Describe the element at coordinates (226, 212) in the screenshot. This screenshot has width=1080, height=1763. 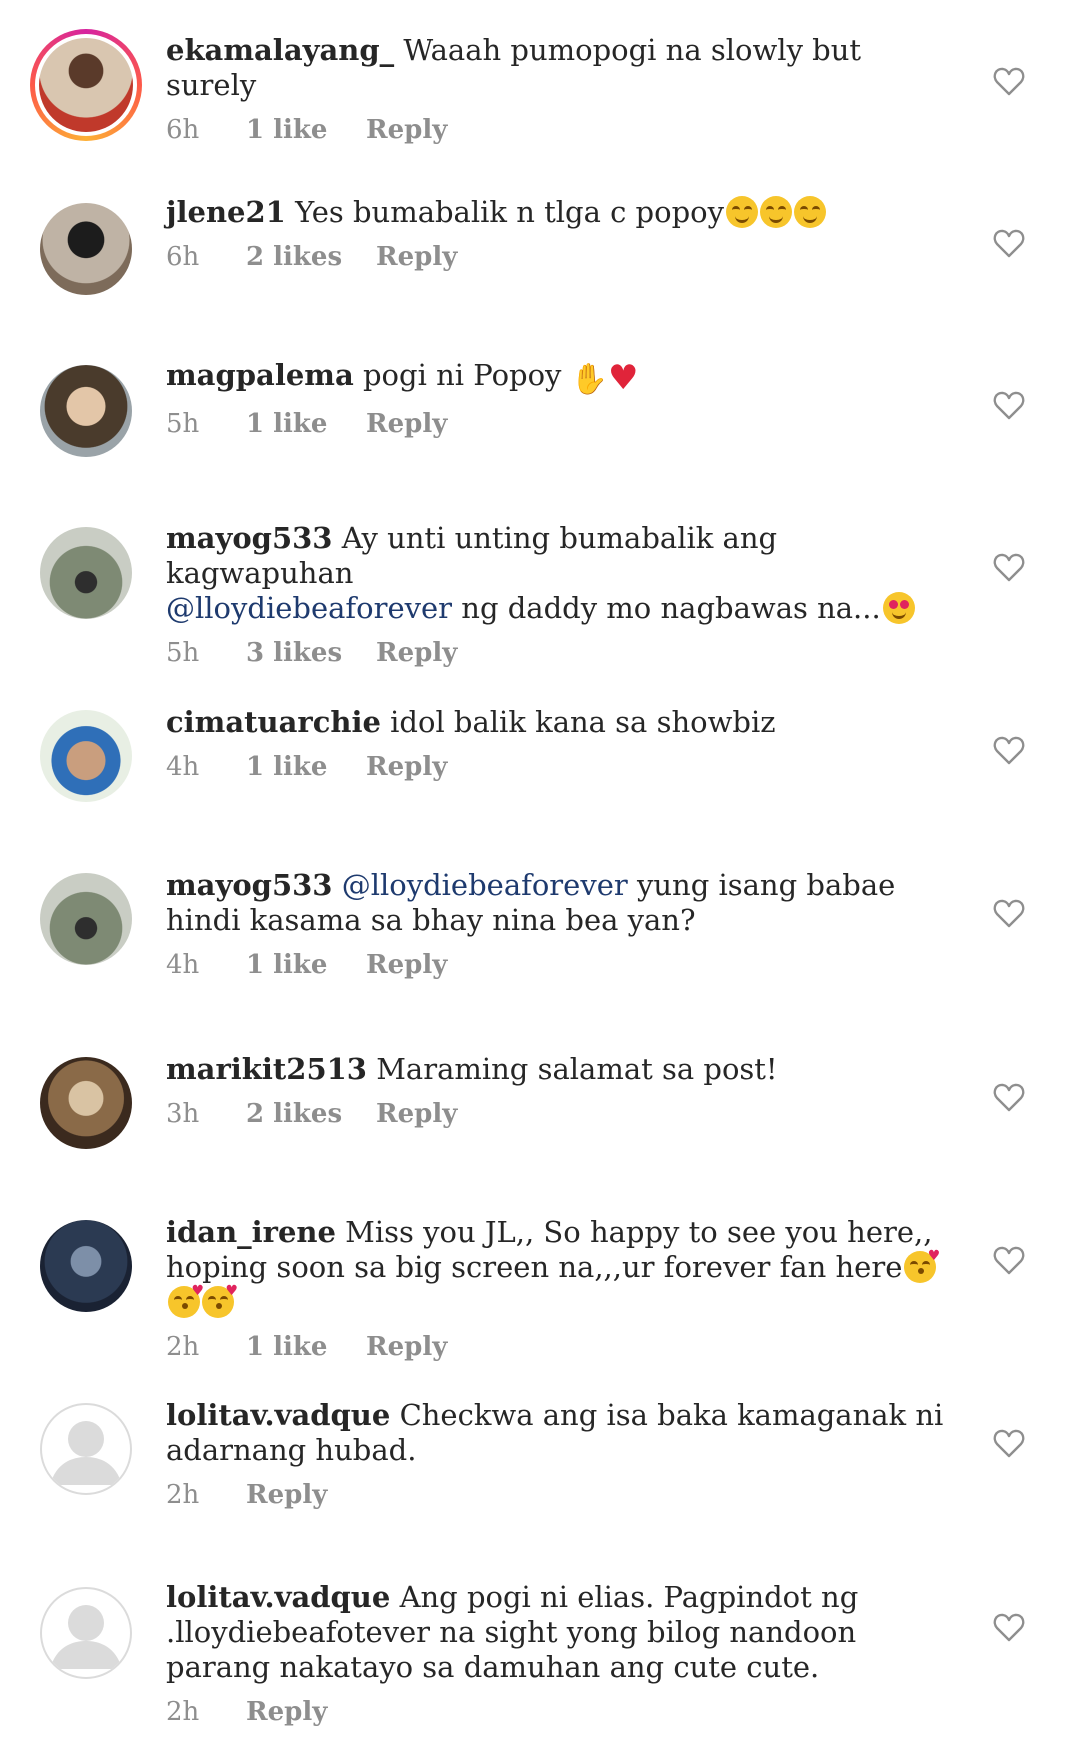
I see `comment-username: jlene21` at that location.